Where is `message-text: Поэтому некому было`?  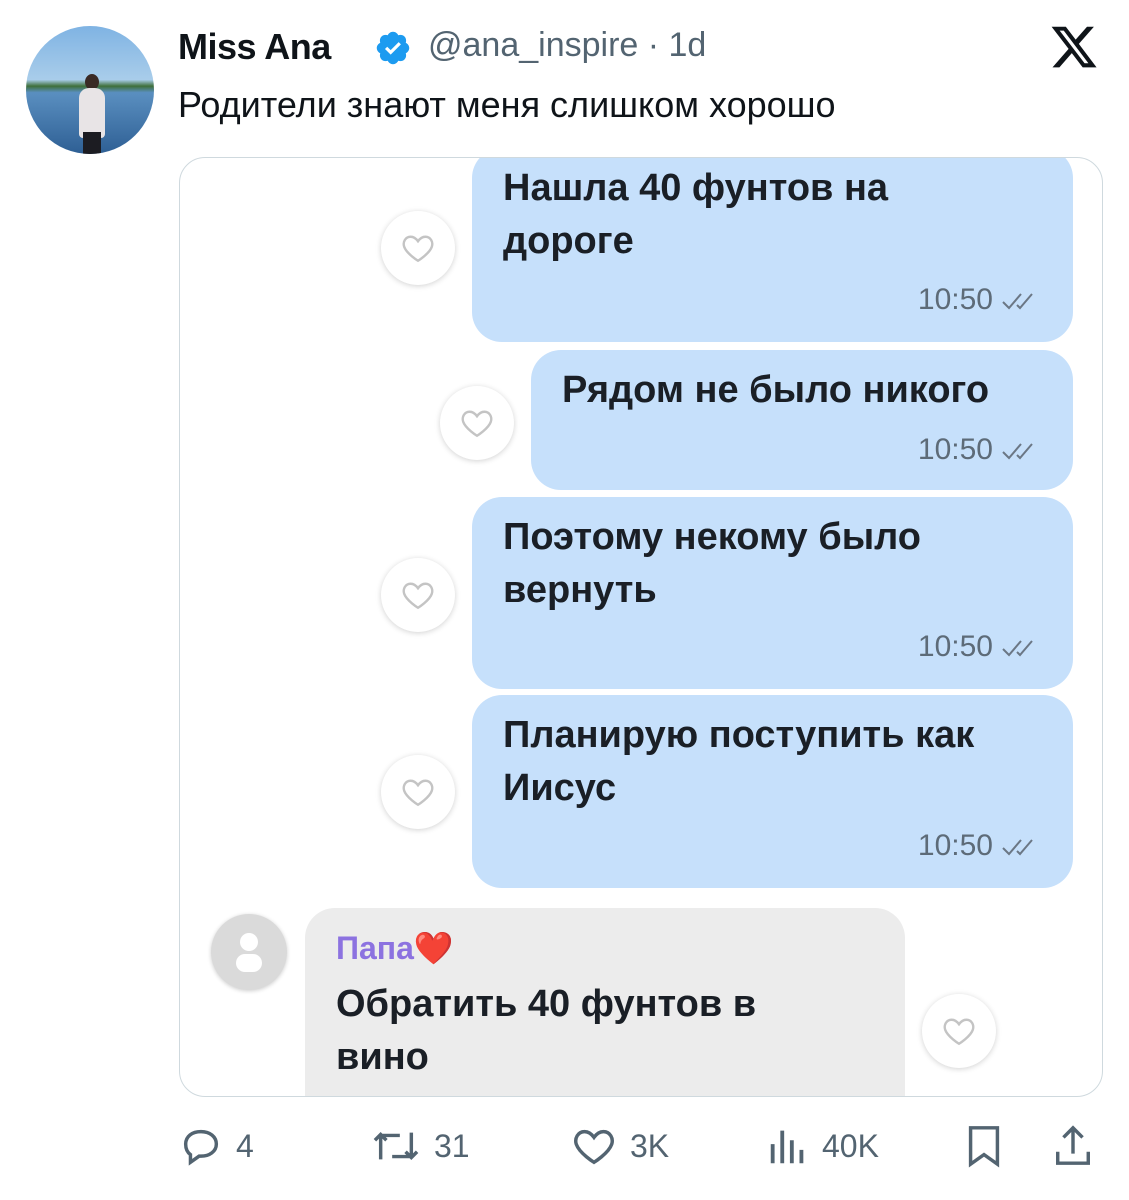
message-text: Поэтому некому было is located at coordinates (712, 537).